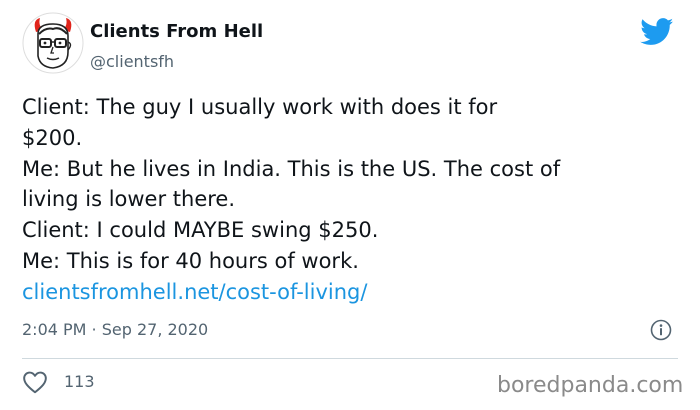 This screenshot has height=410, width=700. I want to click on devil-face-icon, so click(53, 43).